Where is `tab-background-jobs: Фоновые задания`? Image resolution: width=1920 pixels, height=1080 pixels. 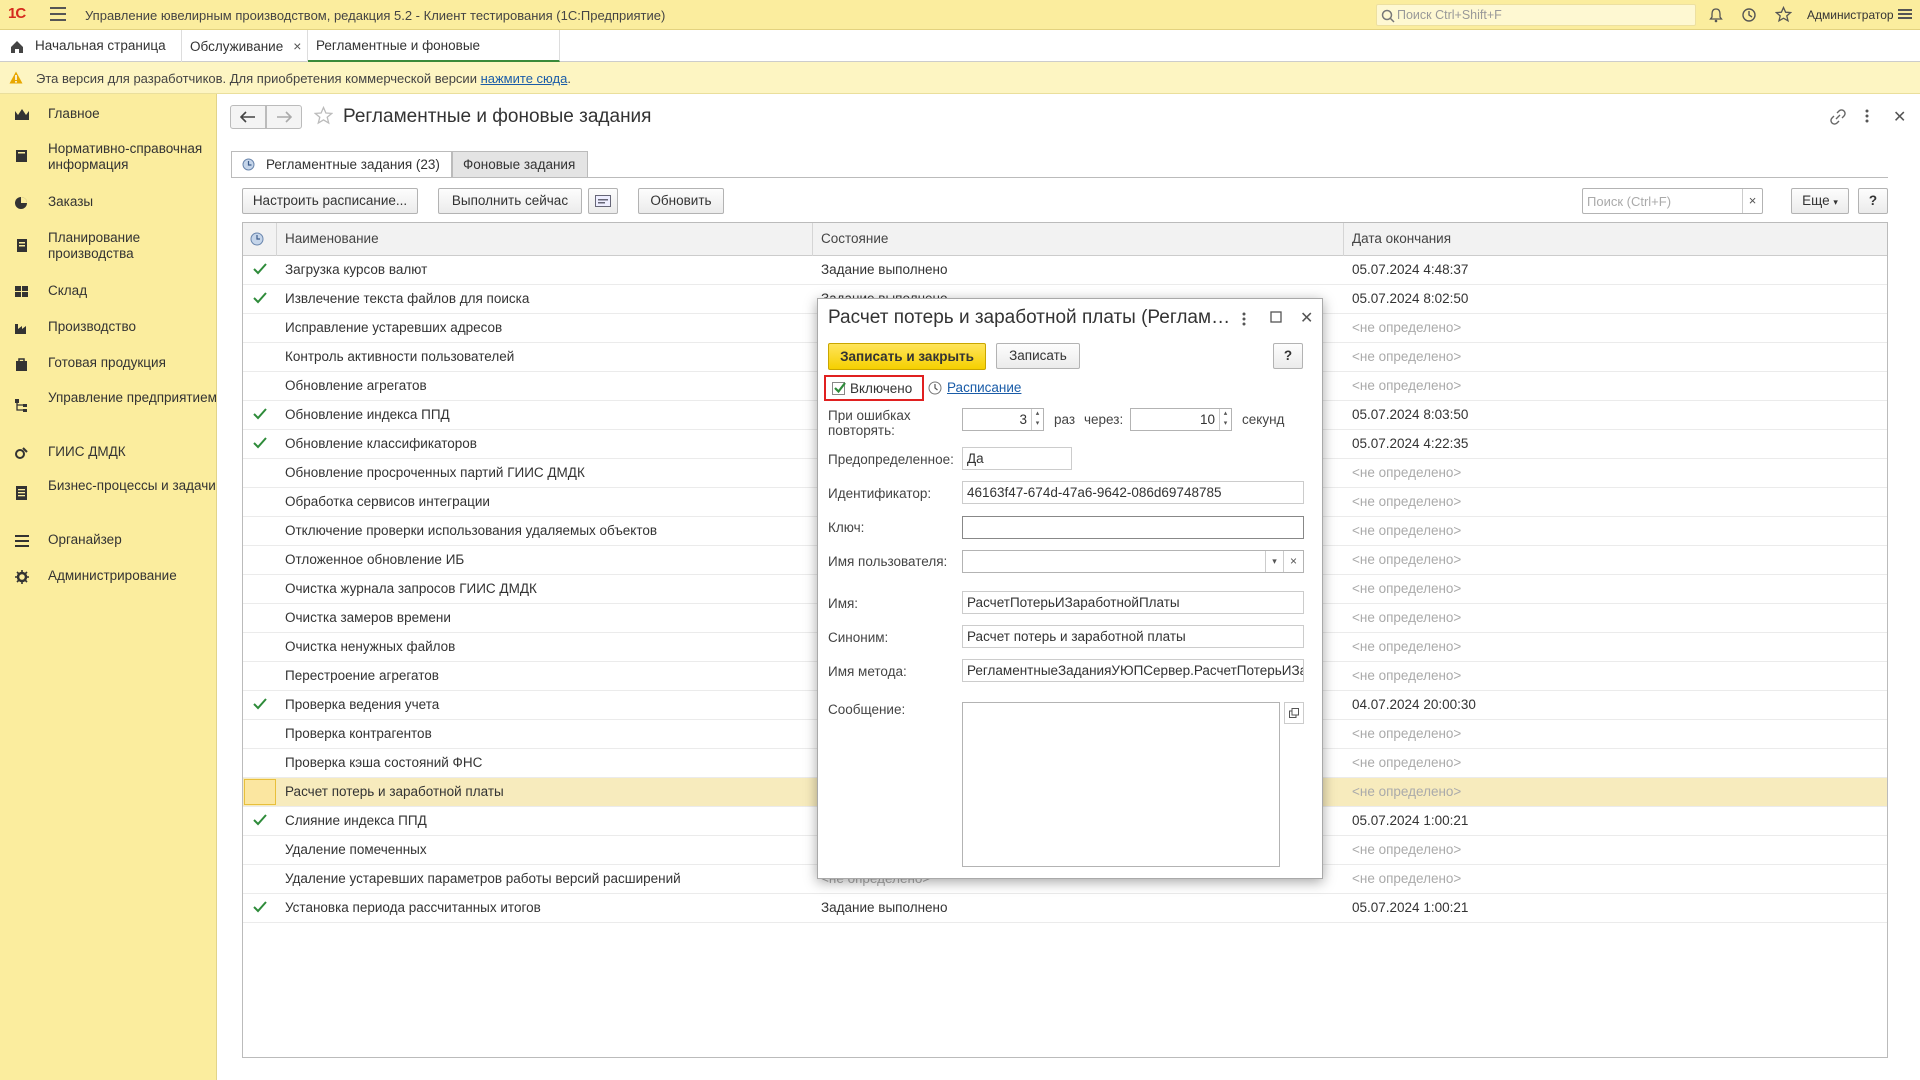
tab-background-jobs: Фоновые задания is located at coordinates (520, 164).